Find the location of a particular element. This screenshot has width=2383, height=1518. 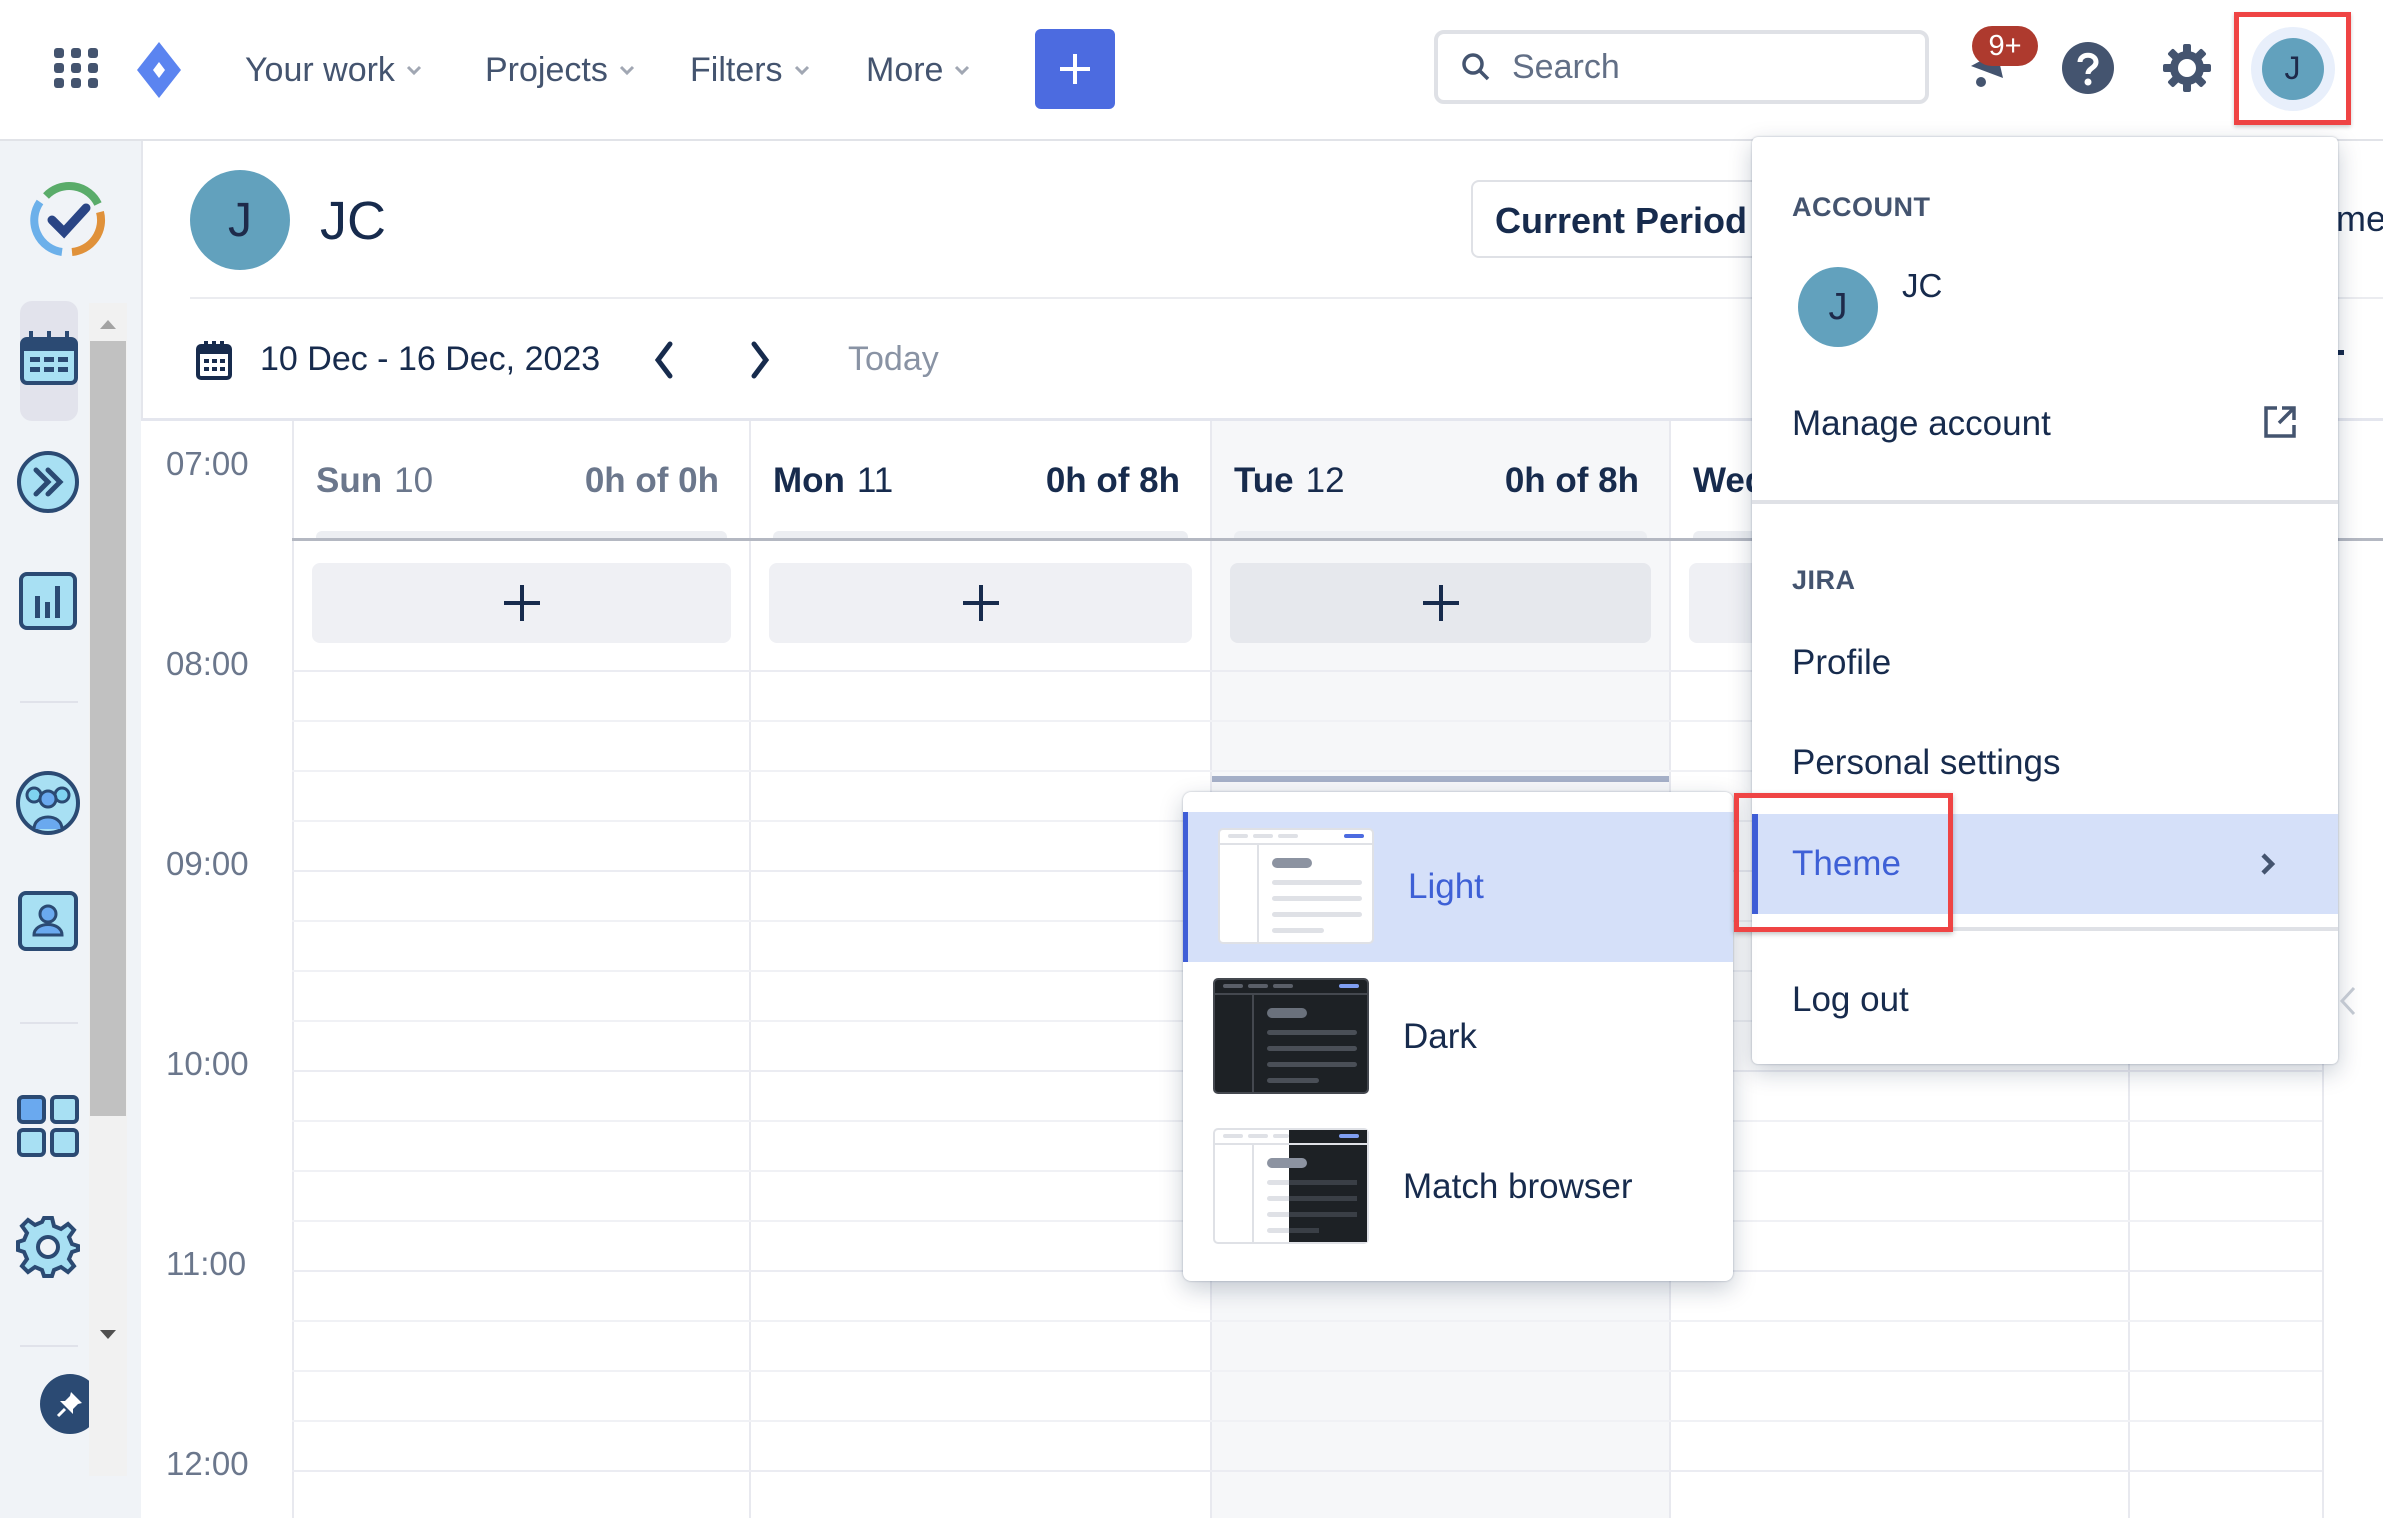

time-label: 12:00 is located at coordinates (207, 1463).